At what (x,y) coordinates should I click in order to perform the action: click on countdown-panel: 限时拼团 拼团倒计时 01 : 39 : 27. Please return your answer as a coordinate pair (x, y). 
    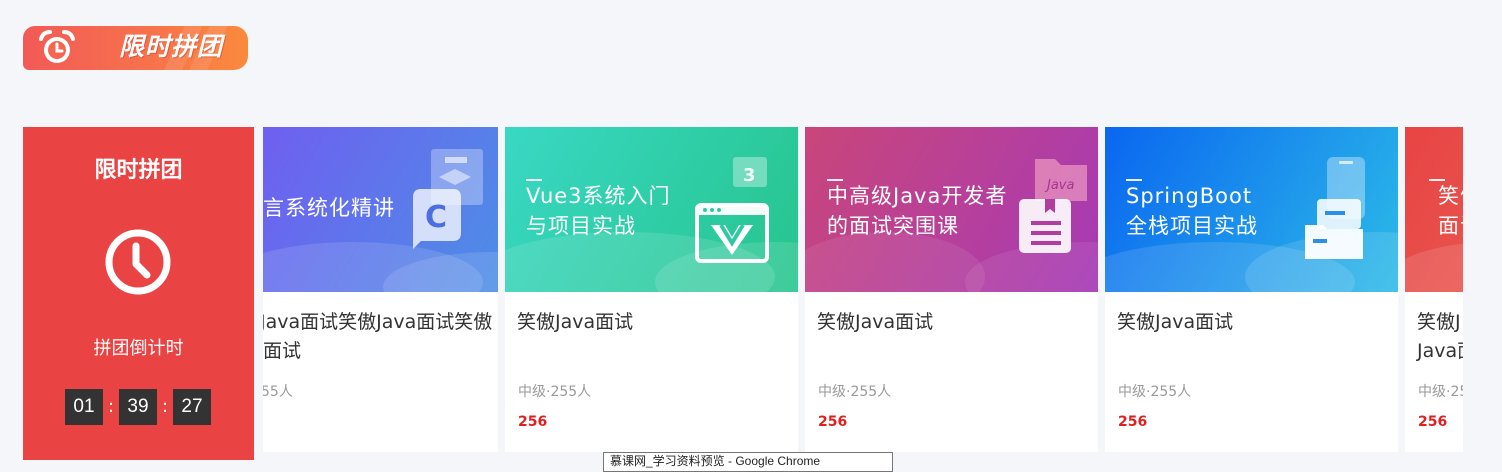
    Looking at the image, I should click on (138, 293).